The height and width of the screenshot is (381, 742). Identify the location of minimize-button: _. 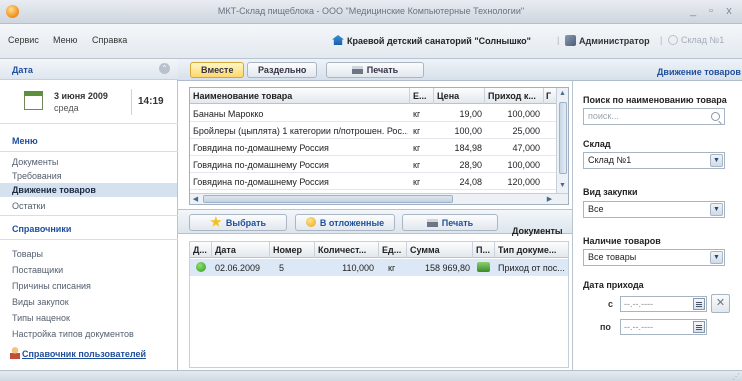
(693, 11).